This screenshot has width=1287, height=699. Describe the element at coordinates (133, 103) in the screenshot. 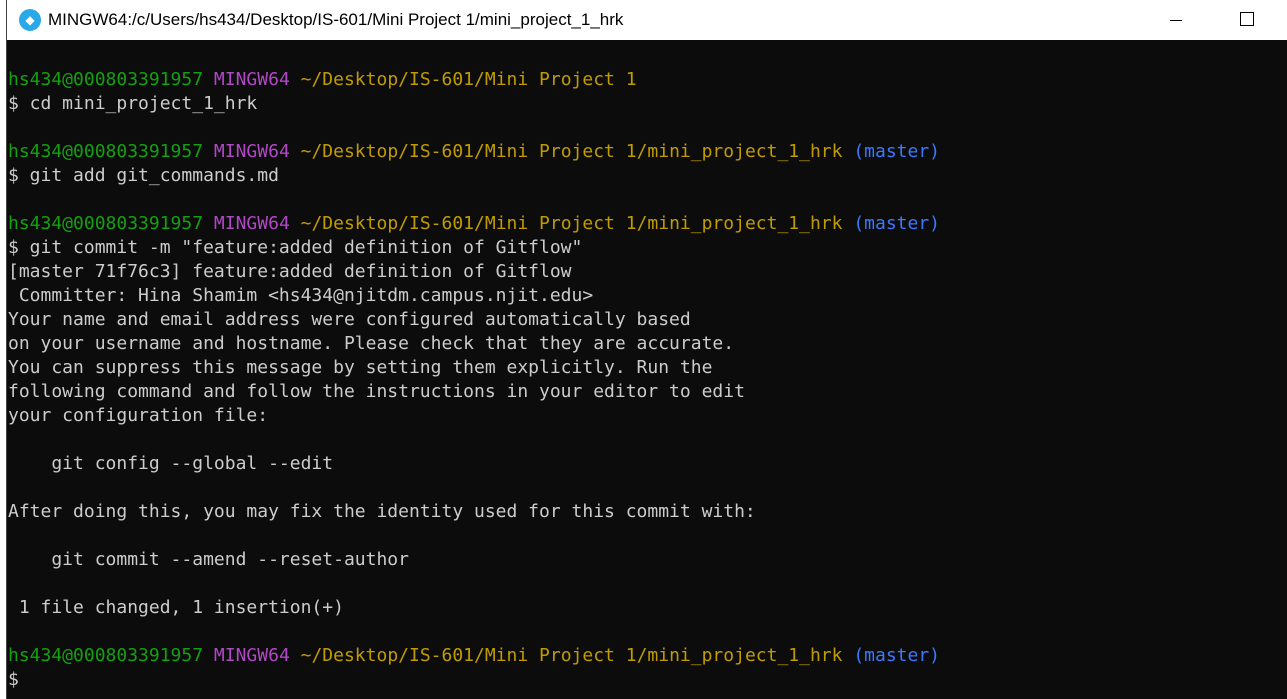

I see `output-line: $ cd mini_project_1_hrk` at that location.